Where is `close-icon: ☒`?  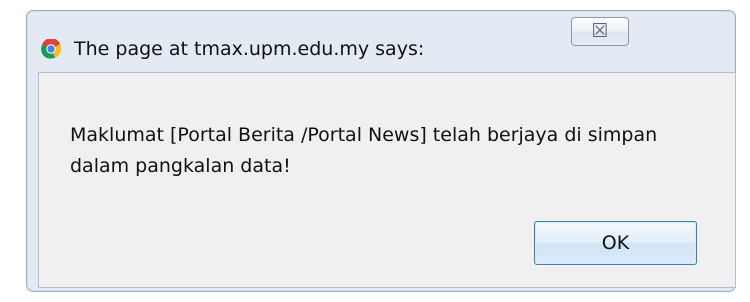
close-icon: ☒ is located at coordinates (600, 31).